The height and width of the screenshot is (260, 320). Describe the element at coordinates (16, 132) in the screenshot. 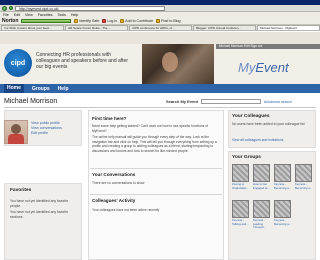

I see `avatar` at that location.